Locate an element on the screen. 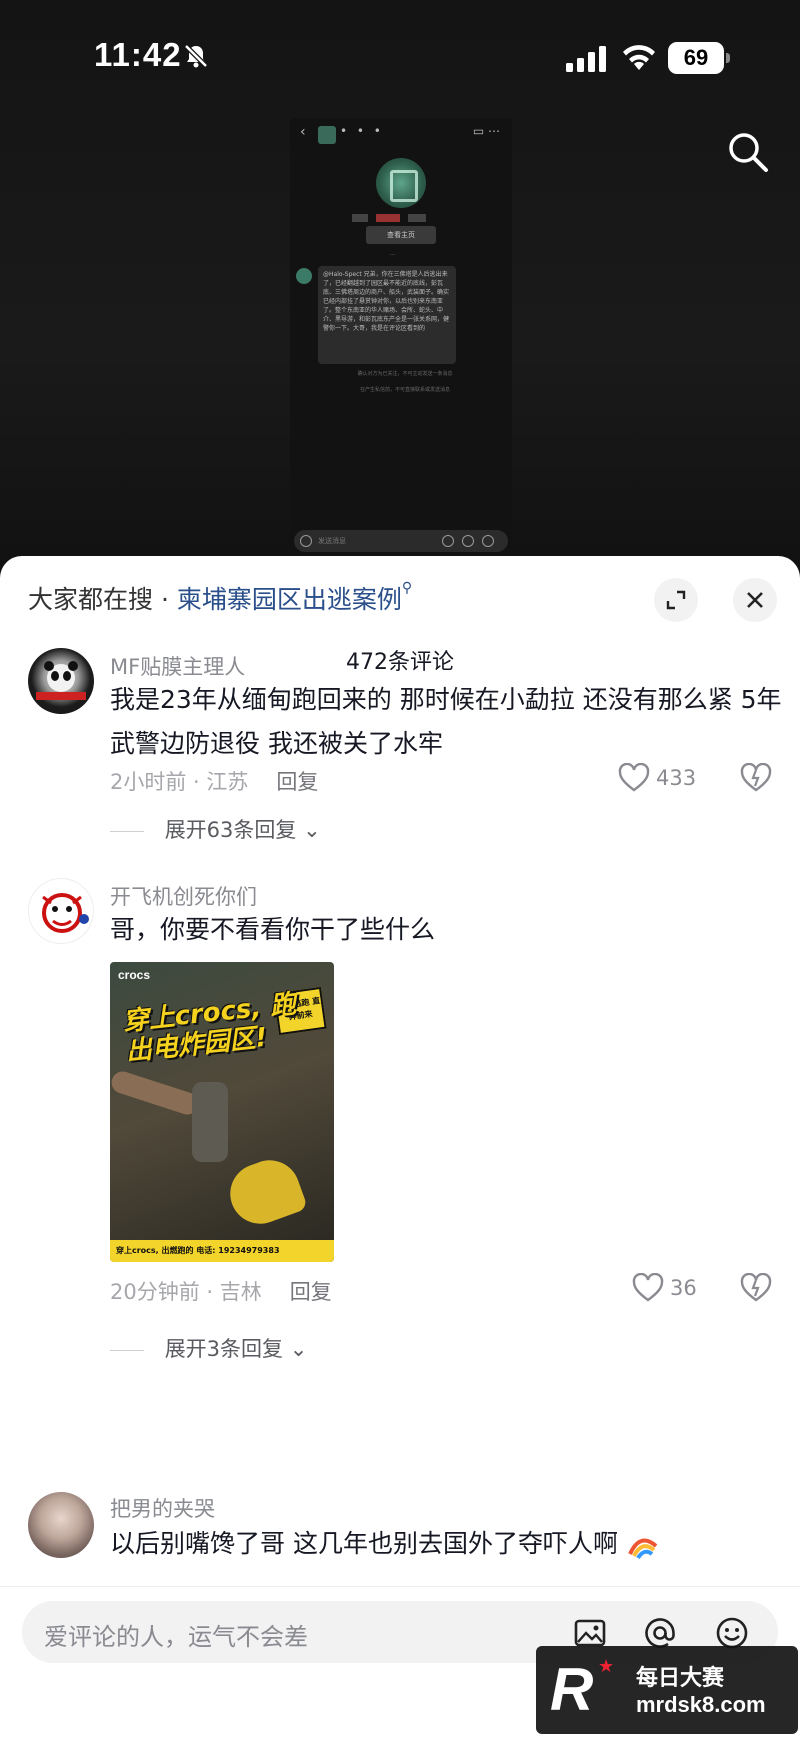 The height and width of the screenshot is (1738, 800). crocs-logo: crocs is located at coordinates (134, 975).